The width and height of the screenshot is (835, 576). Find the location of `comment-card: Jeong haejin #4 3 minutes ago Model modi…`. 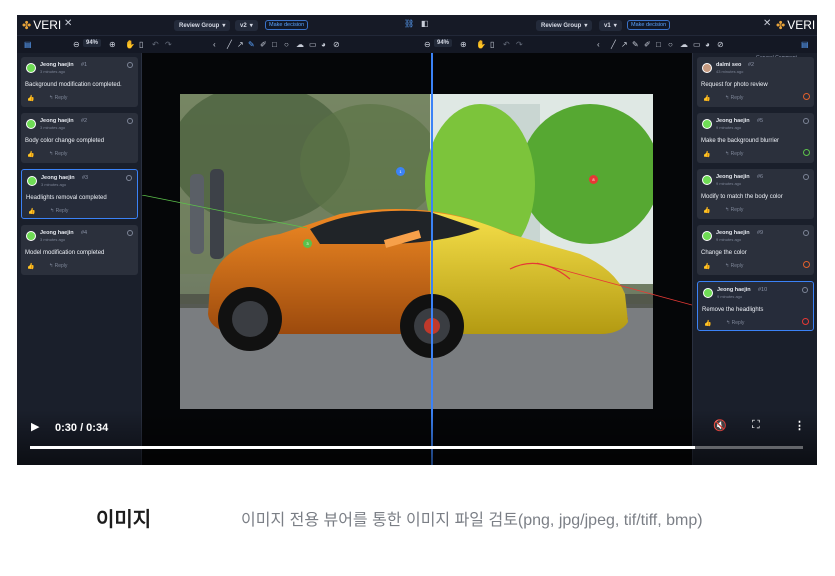

comment-card: Jeong haejin #4 3 minutes ago Model modi… is located at coordinates (79, 250).